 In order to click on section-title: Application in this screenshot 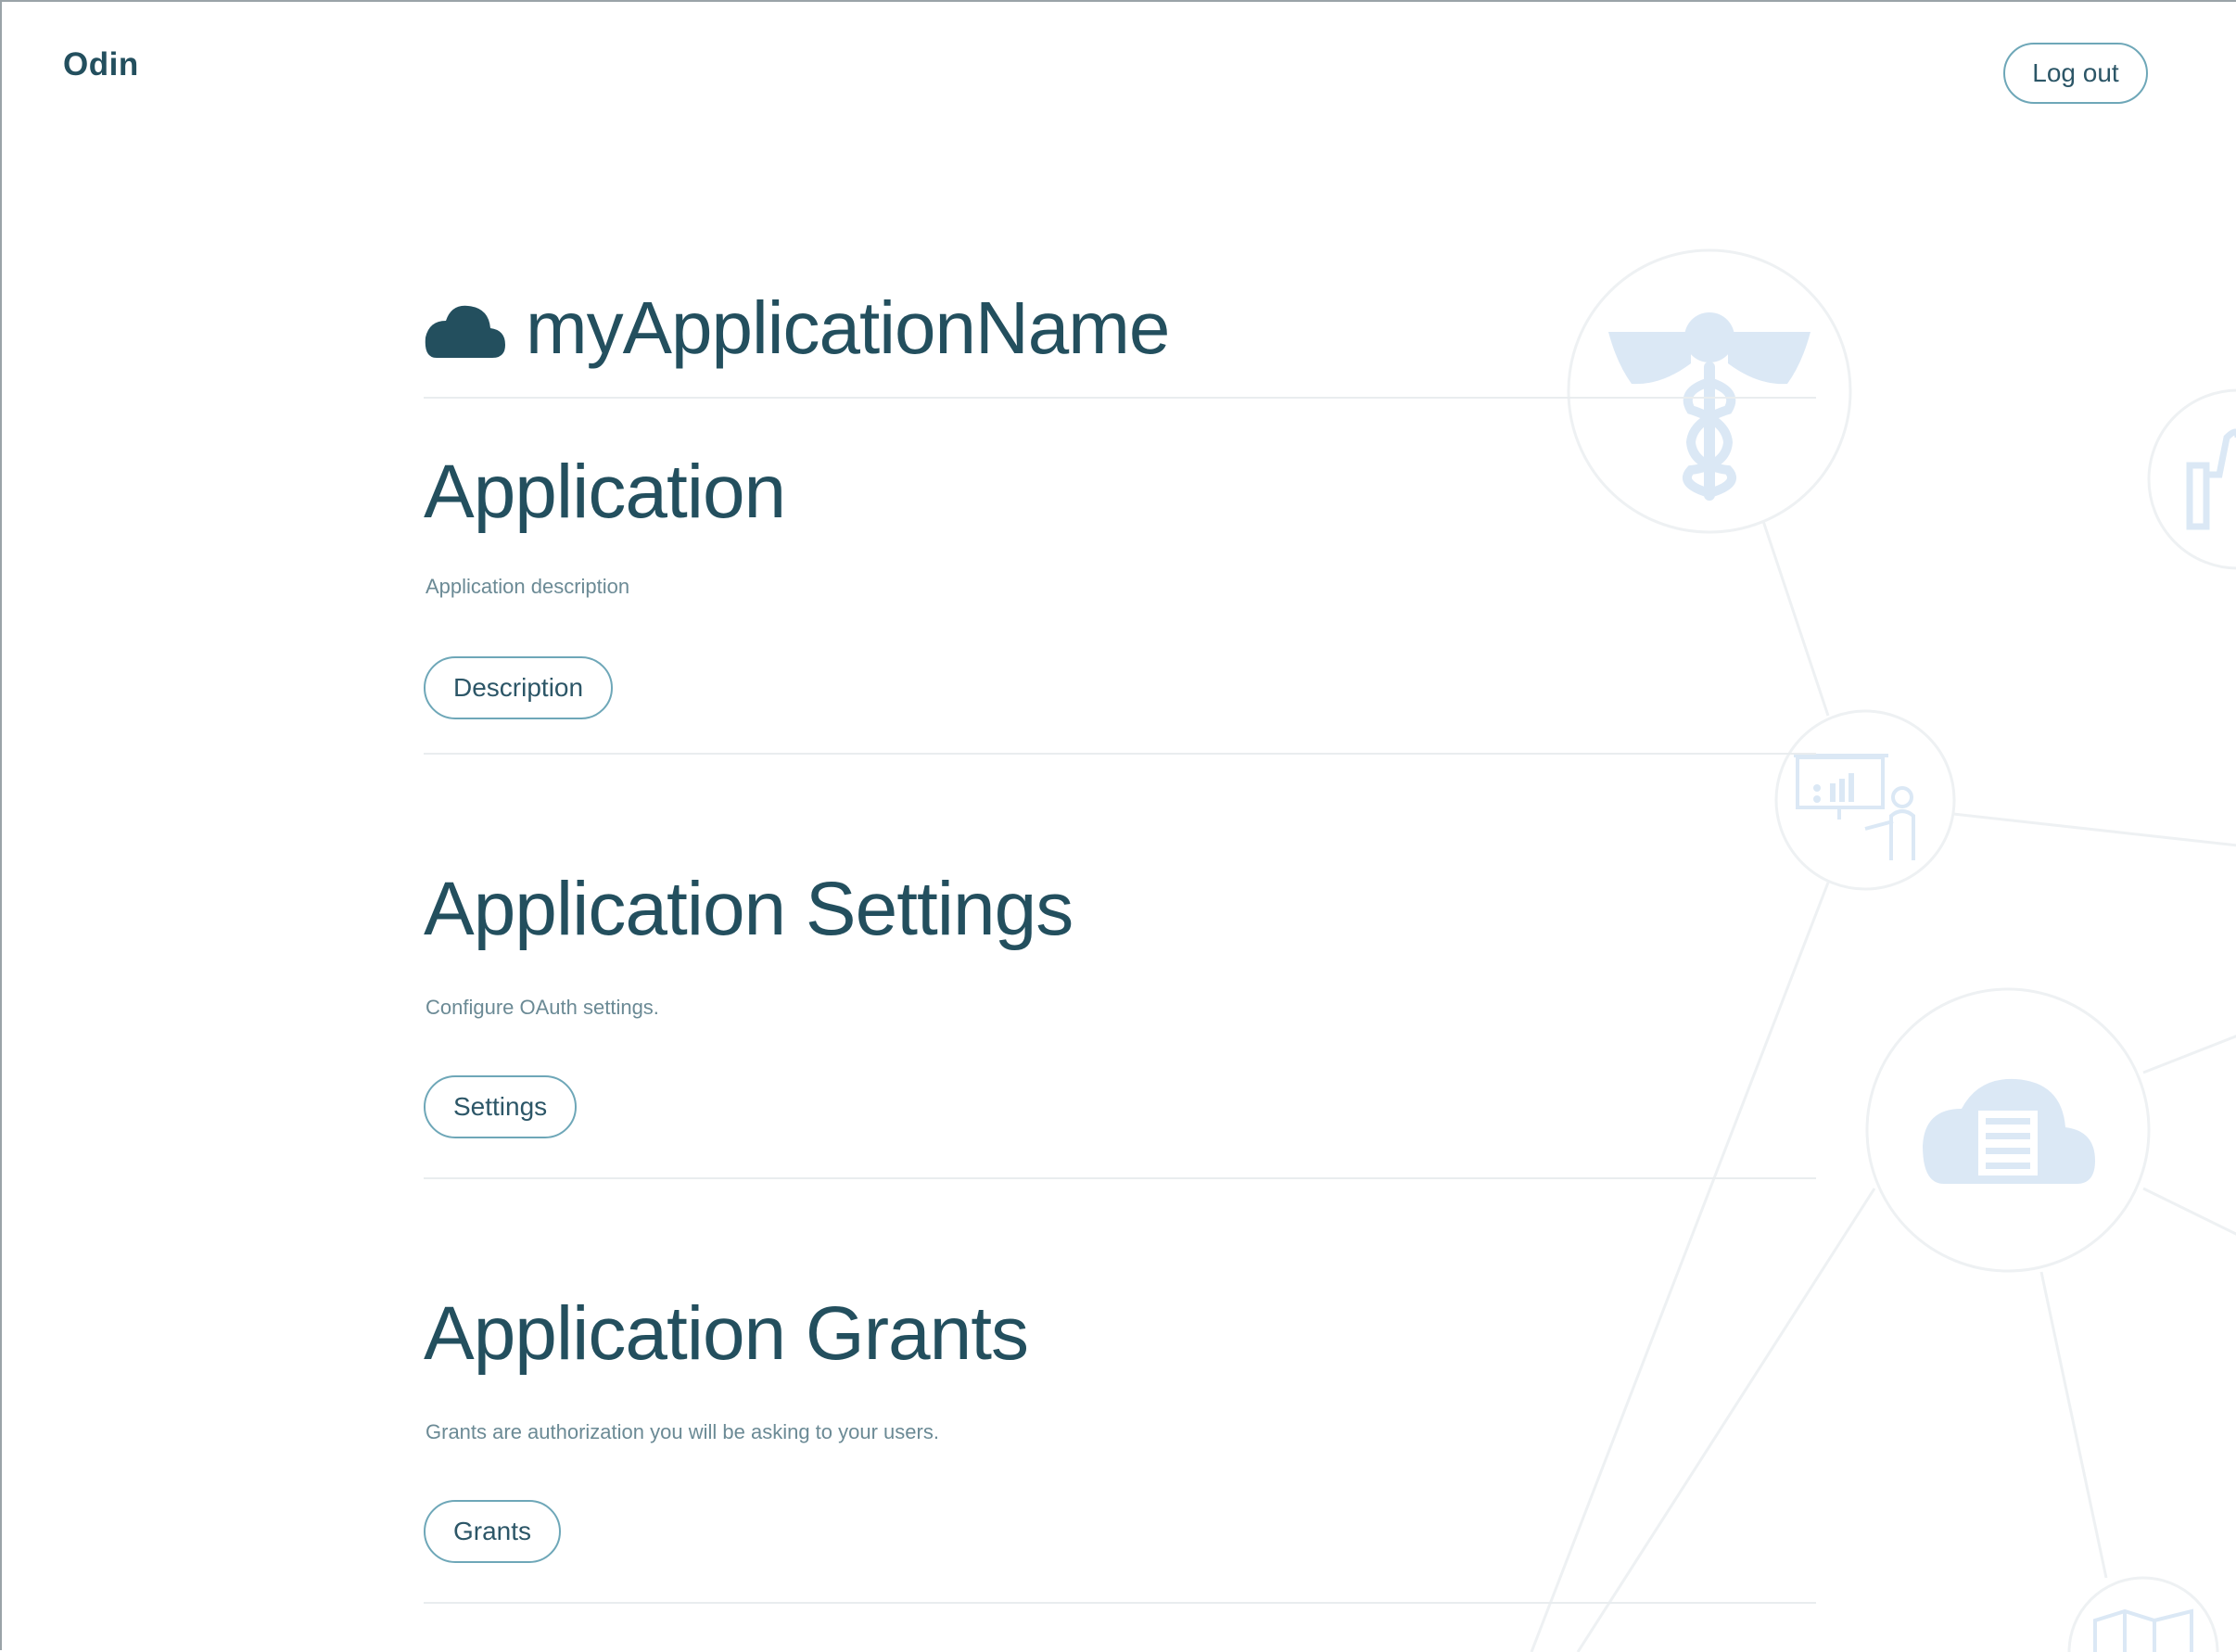, I will do `click(605, 492)`.